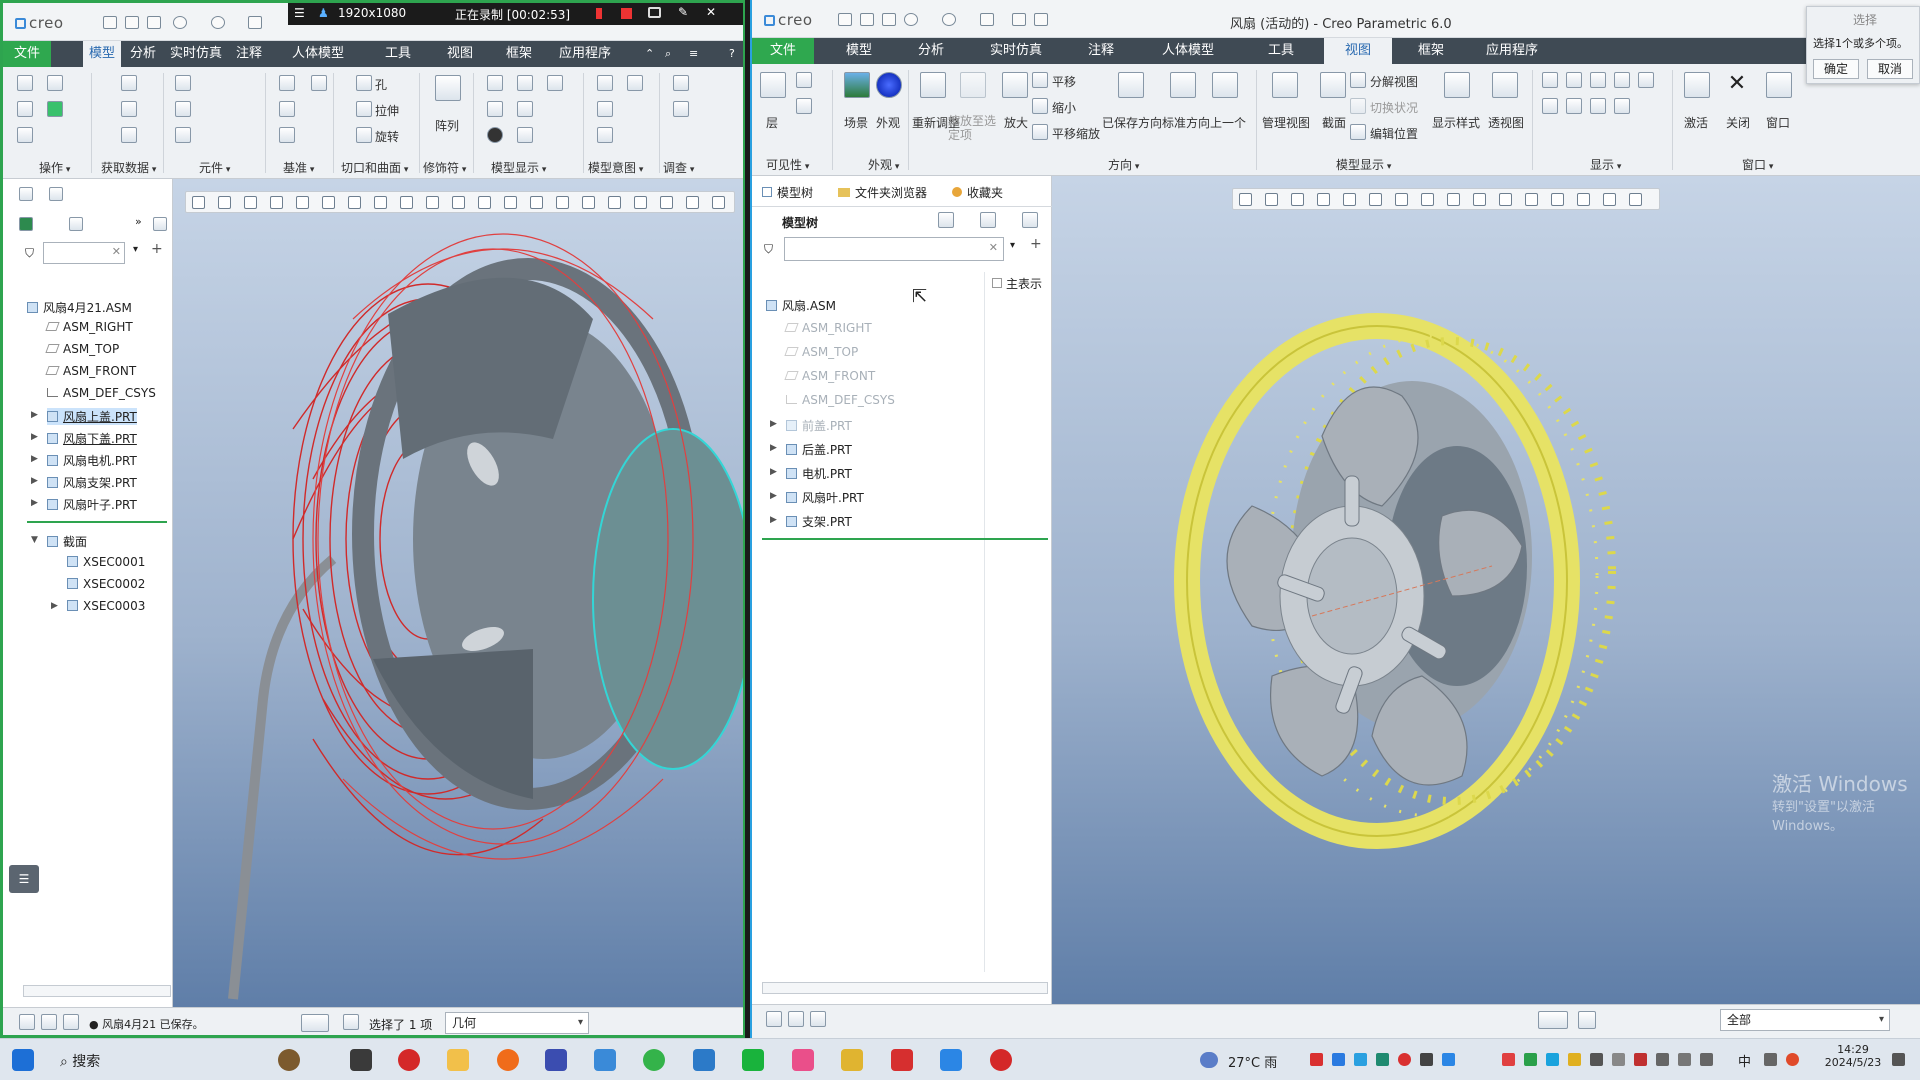 The width and height of the screenshot is (1920, 1080). What do you see at coordinates (106, 606) in the screenshot?
I see `tree-item-xsec3: XSEC0003` at bounding box center [106, 606].